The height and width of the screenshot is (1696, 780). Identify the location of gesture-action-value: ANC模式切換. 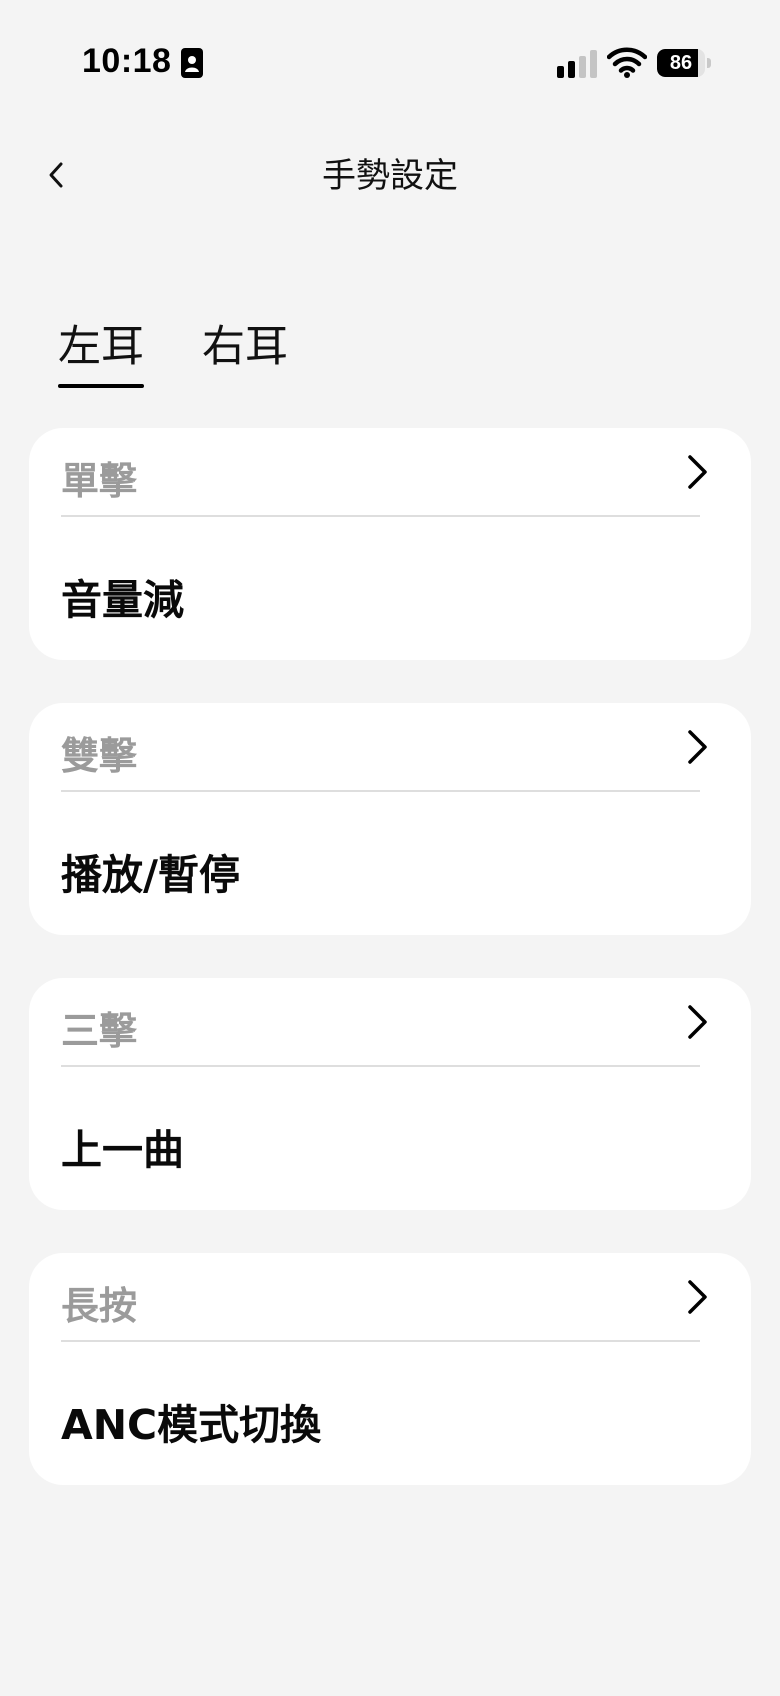
(191, 1425).